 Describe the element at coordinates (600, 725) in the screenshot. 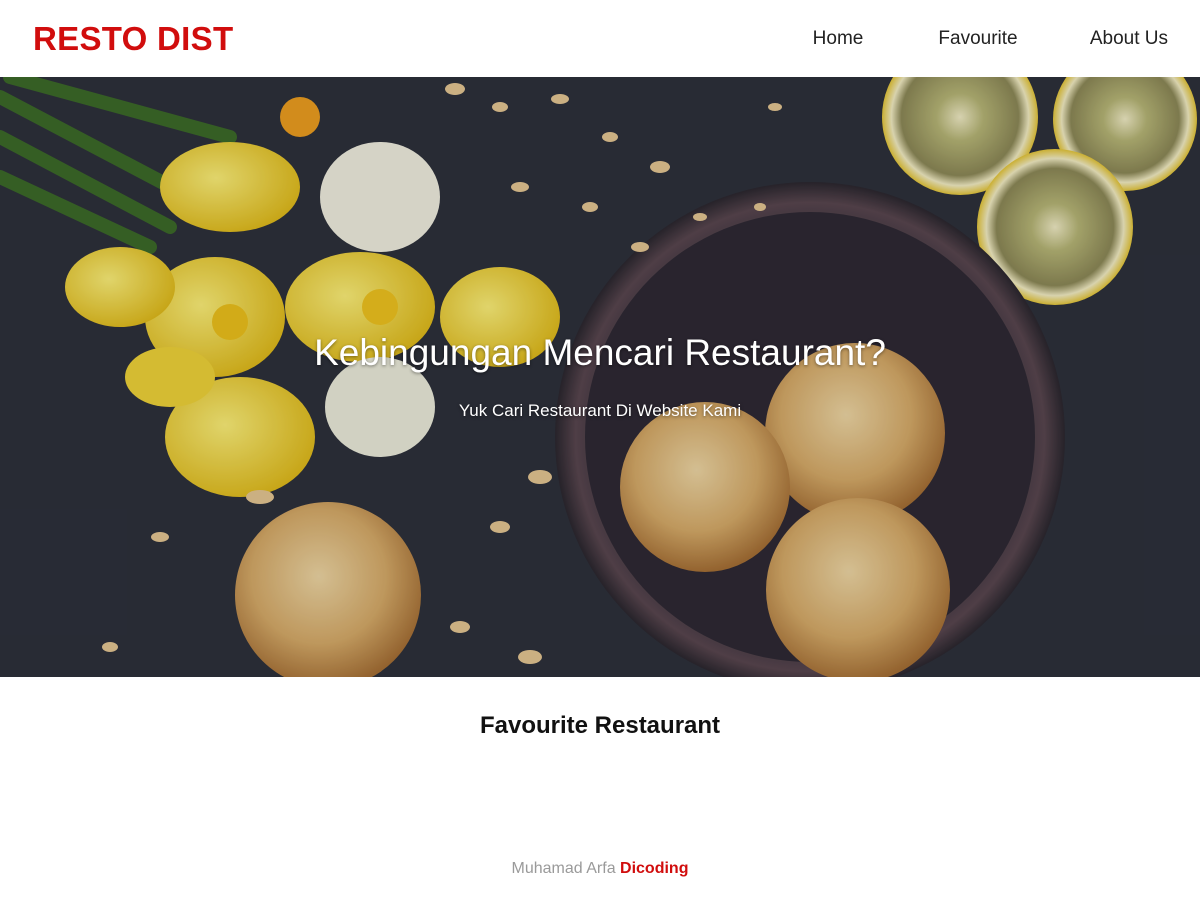

I see `favourite-section-title: Favourite Restaurant` at that location.